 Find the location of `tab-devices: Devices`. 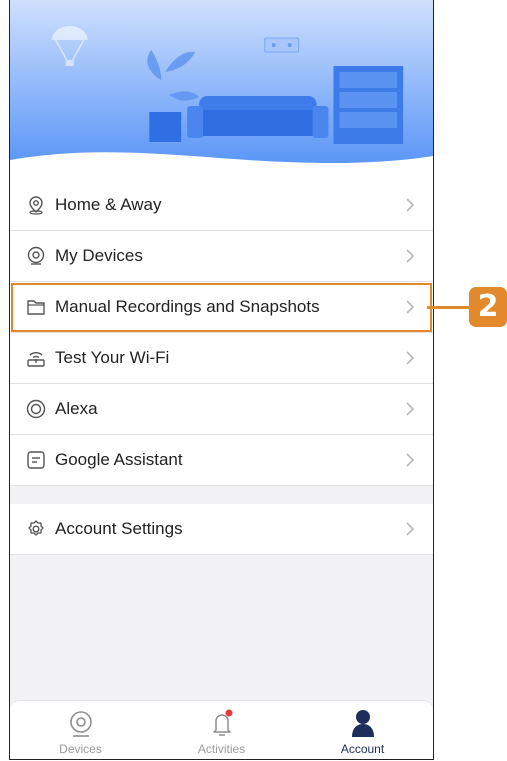

tab-devices: Devices is located at coordinates (80, 730).